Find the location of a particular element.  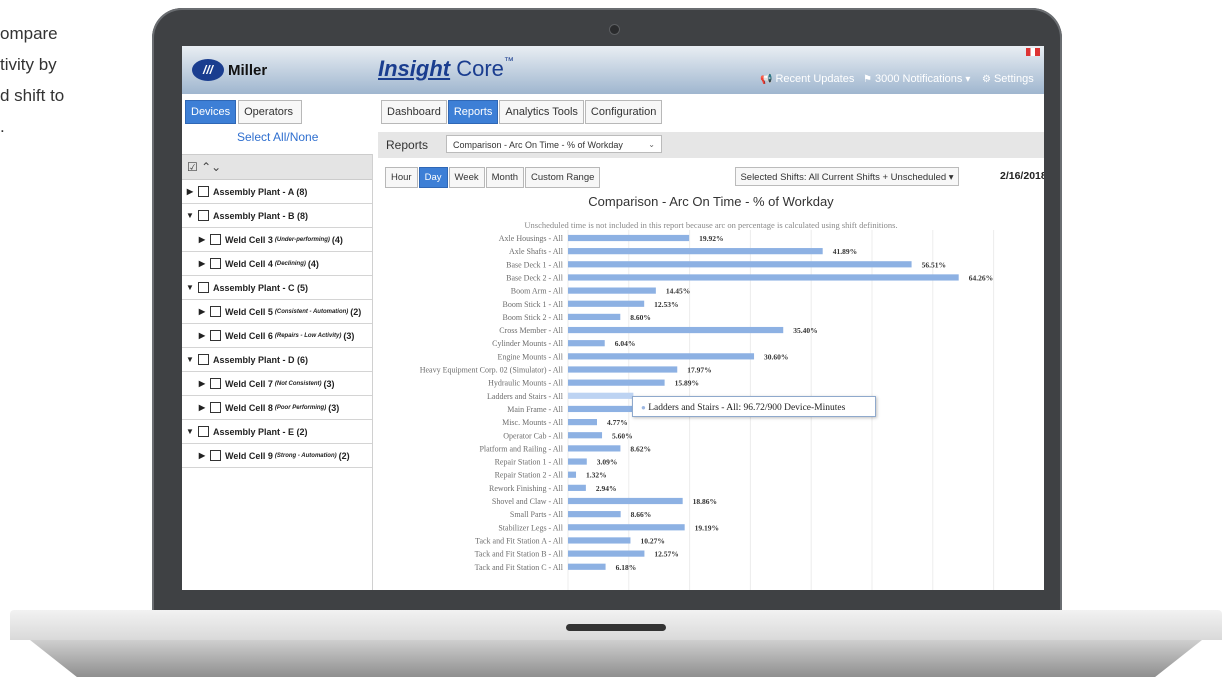

webcam is located at coordinates (614, 29).